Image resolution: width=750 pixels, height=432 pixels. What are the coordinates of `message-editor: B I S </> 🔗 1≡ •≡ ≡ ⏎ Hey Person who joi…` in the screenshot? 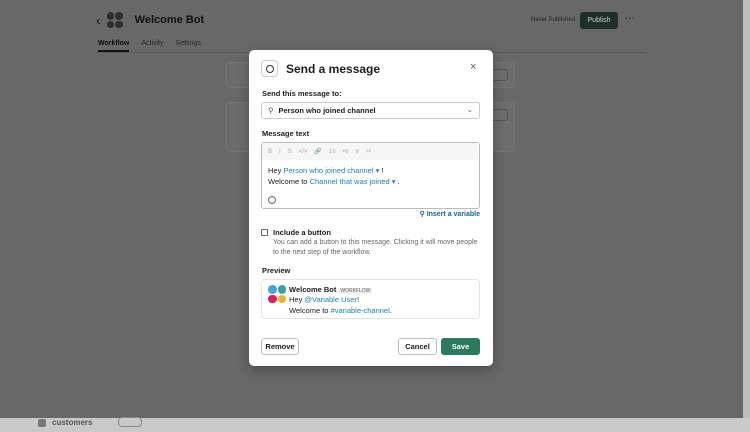 It's located at (370, 175).